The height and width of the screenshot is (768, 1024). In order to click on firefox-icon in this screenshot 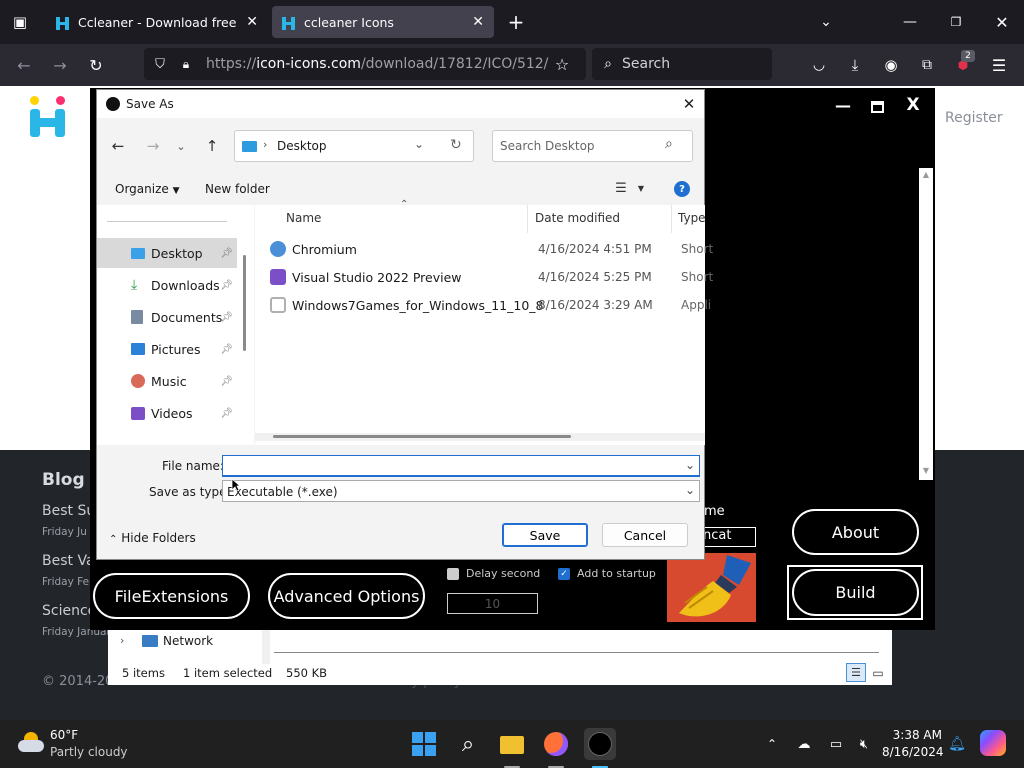, I will do `click(556, 748)`.